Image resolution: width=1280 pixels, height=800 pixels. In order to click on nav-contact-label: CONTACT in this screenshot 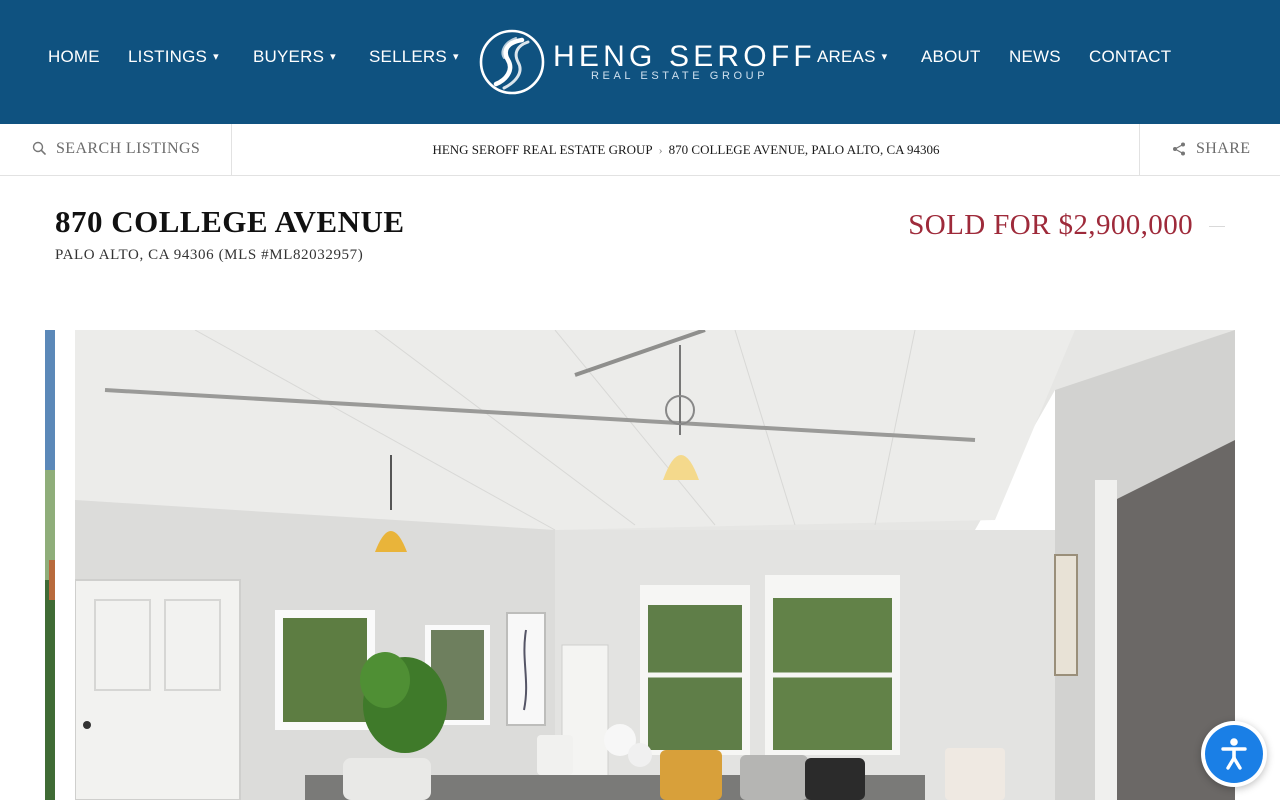, I will do `click(1130, 56)`.